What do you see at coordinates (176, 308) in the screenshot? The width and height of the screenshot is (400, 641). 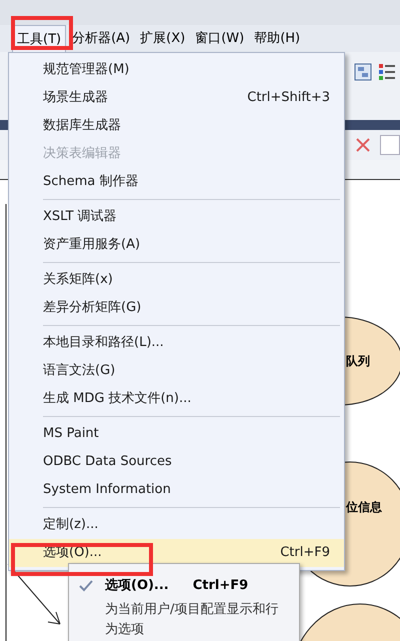 I see `menu-item: 差异分析矩阵(G)` at bounding box center [176, 308].